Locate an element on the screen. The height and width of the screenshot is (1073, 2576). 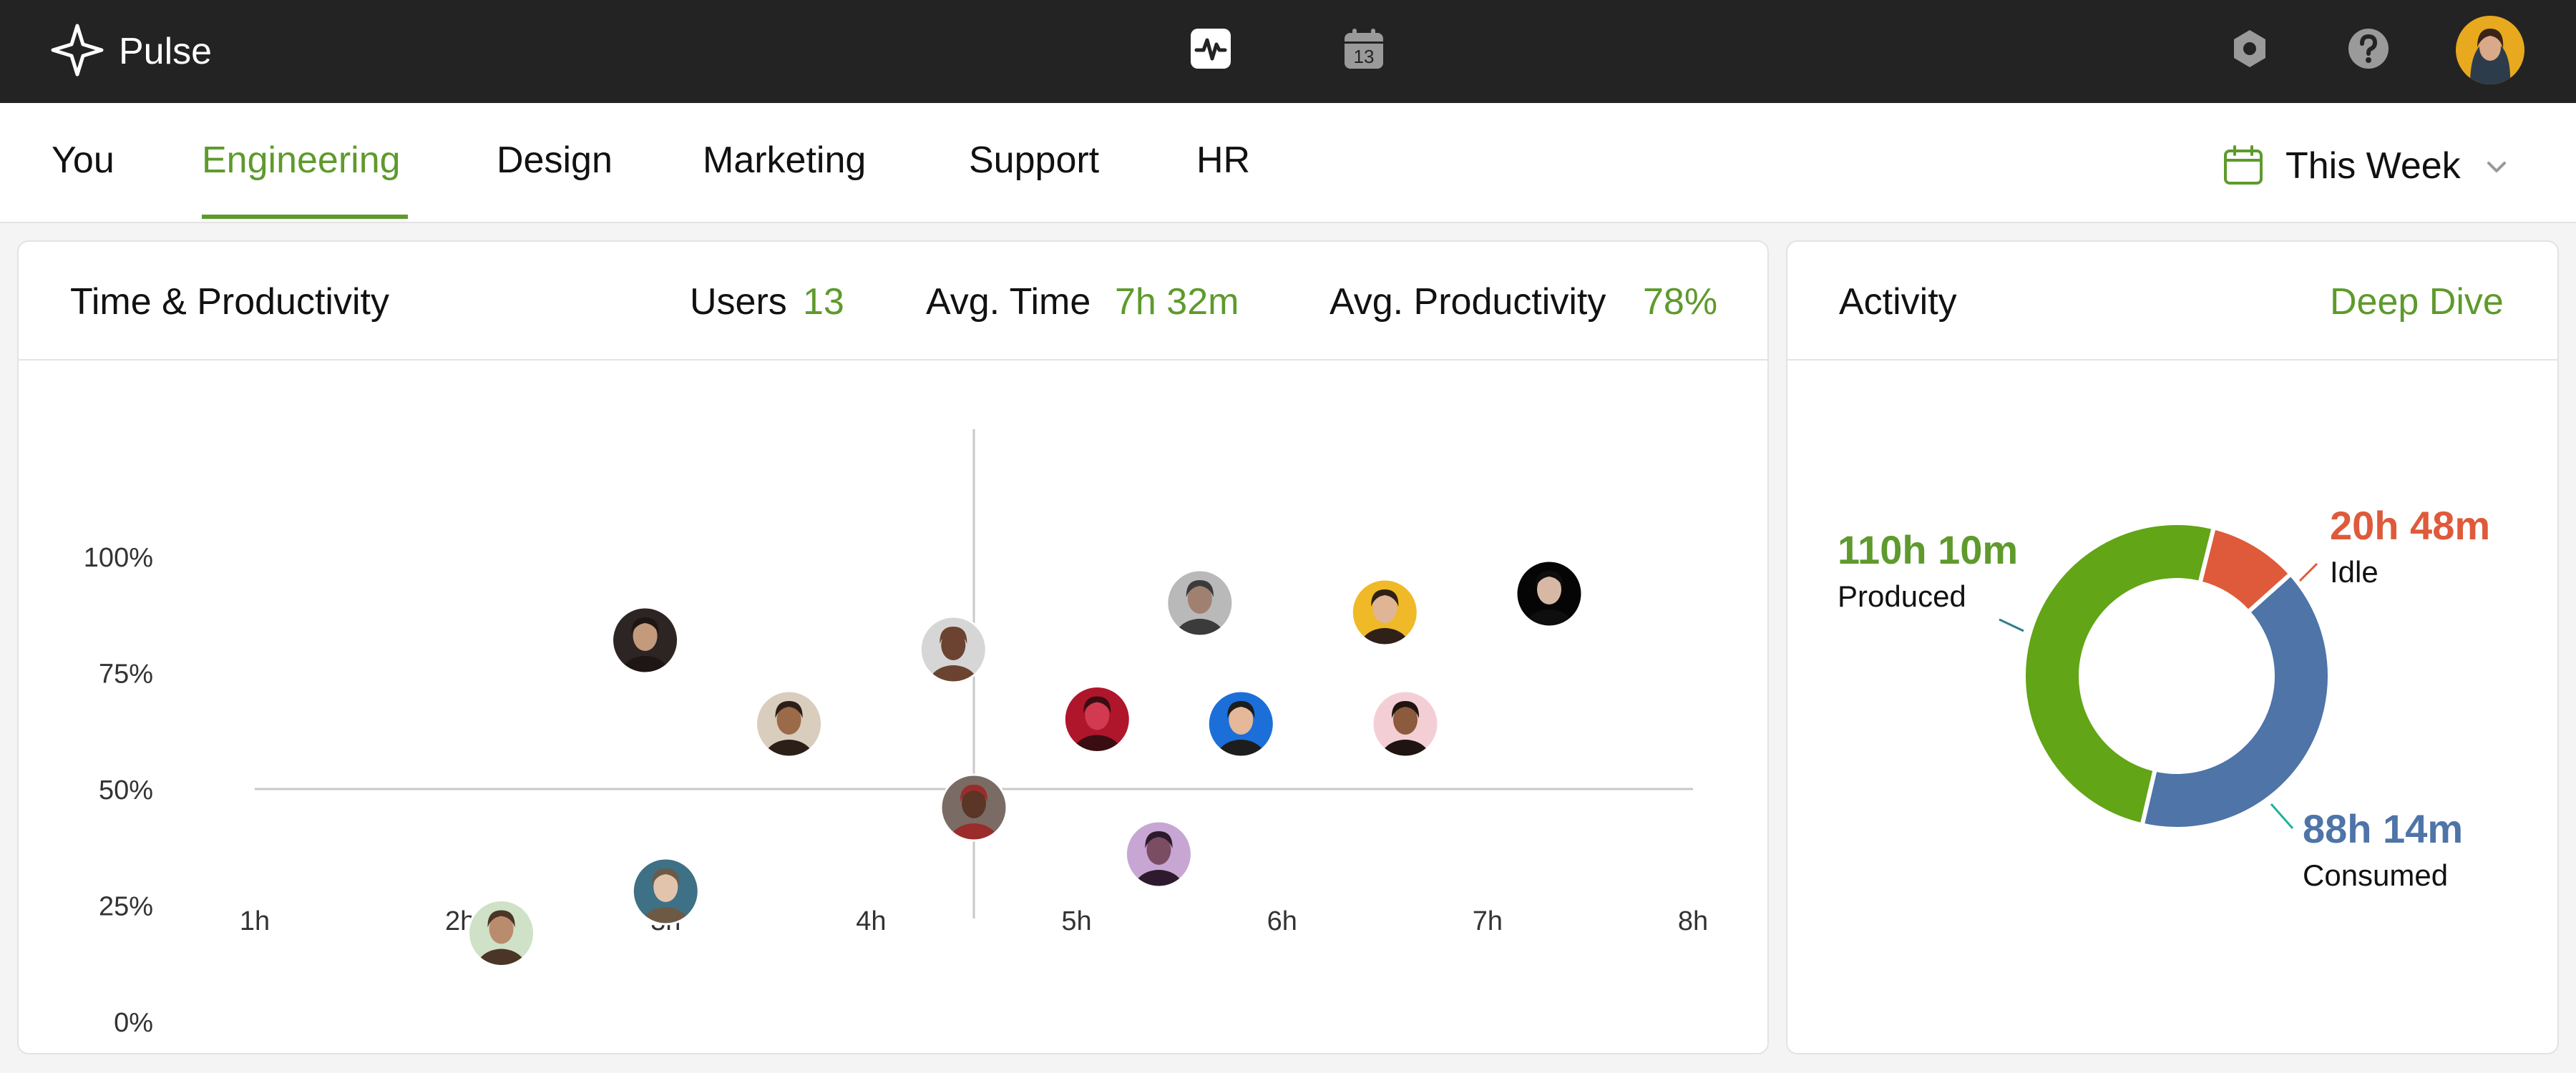
x-tick-label: 8h is located at coordinates (1693, 921).